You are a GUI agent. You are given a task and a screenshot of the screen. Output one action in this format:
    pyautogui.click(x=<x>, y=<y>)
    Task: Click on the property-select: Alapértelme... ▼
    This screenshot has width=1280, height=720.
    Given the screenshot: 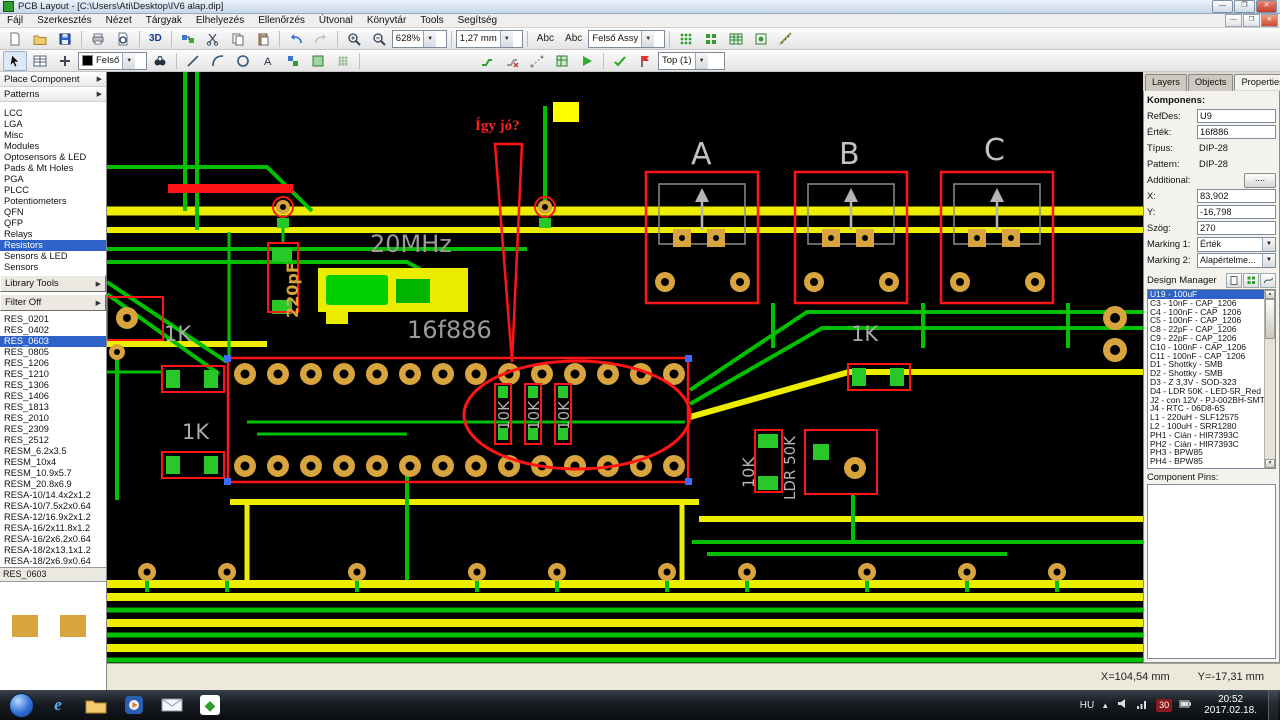 What is the action you would take?
    pyautogui.click(x=1236, y=260)
    